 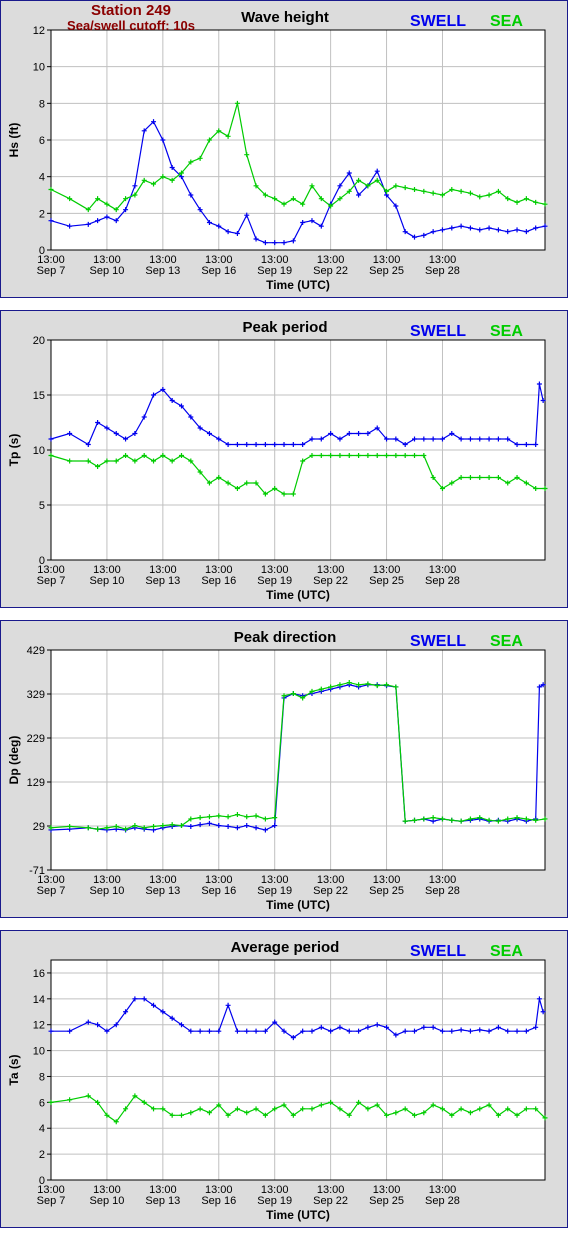 I want to click on y-tick-label: -71, so click(x=37, y=871).